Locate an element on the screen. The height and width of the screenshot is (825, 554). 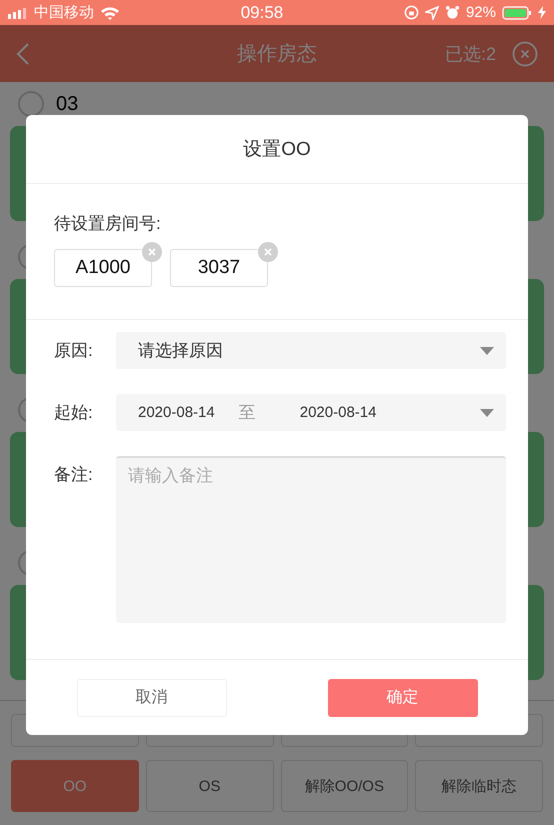
group-checkbox is located at coordinates (31, 104).